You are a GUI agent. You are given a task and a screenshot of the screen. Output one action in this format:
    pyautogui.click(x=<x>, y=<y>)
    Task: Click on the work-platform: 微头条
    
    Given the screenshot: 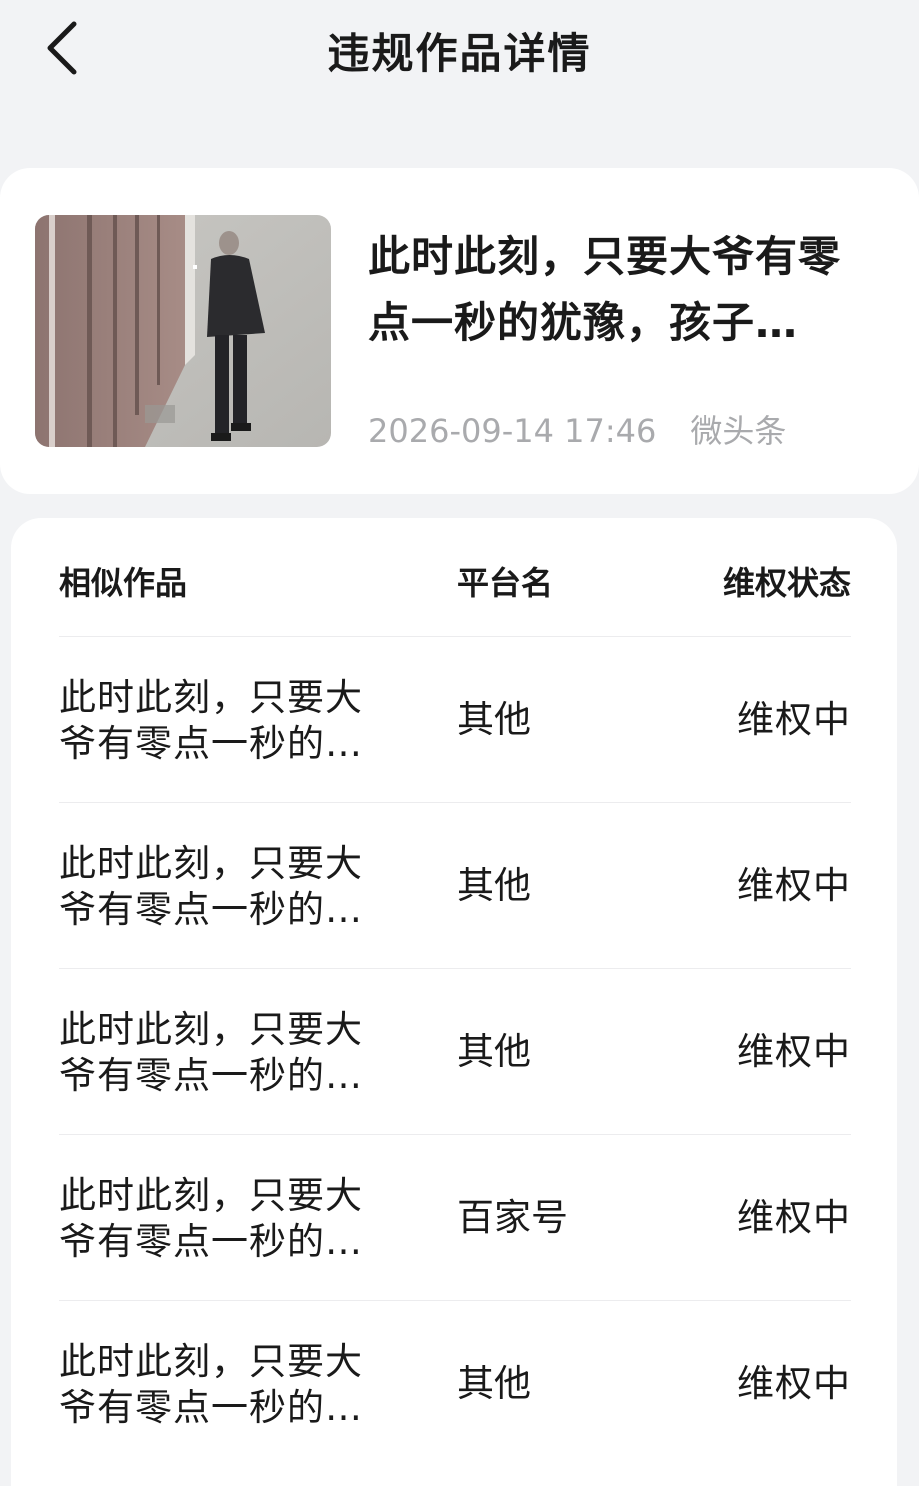 What is the action you would take?
    pyautogui.click(x=738, y=431)
    